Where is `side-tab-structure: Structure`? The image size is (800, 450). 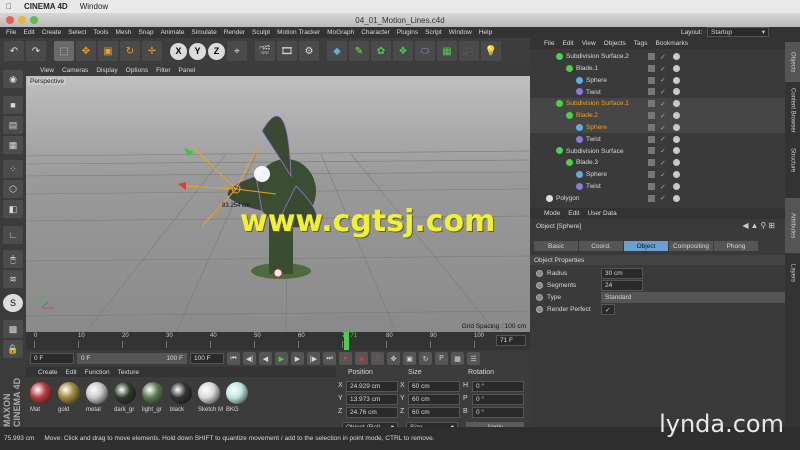
side-tab-structure: Structure is located at coordinates (792, 160).